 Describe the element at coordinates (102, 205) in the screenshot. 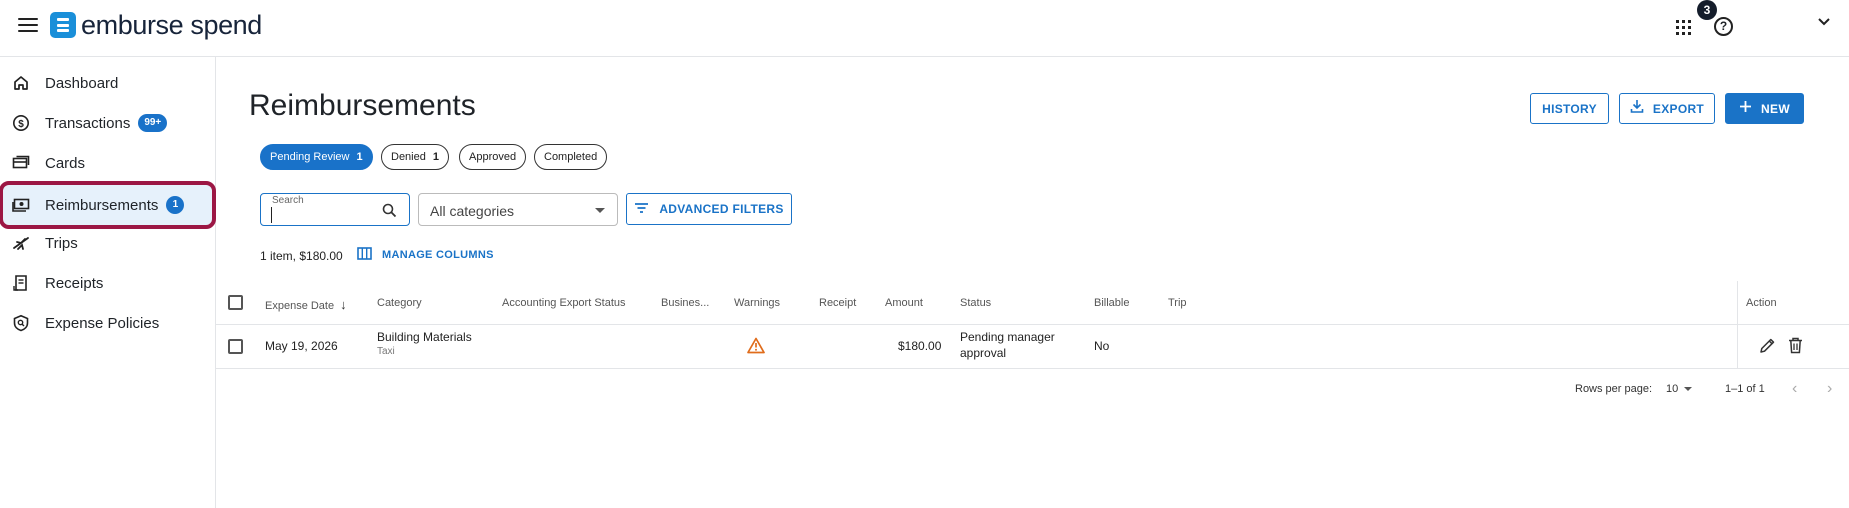

I see `sidebar-item-label: Reimbursements` at that location.